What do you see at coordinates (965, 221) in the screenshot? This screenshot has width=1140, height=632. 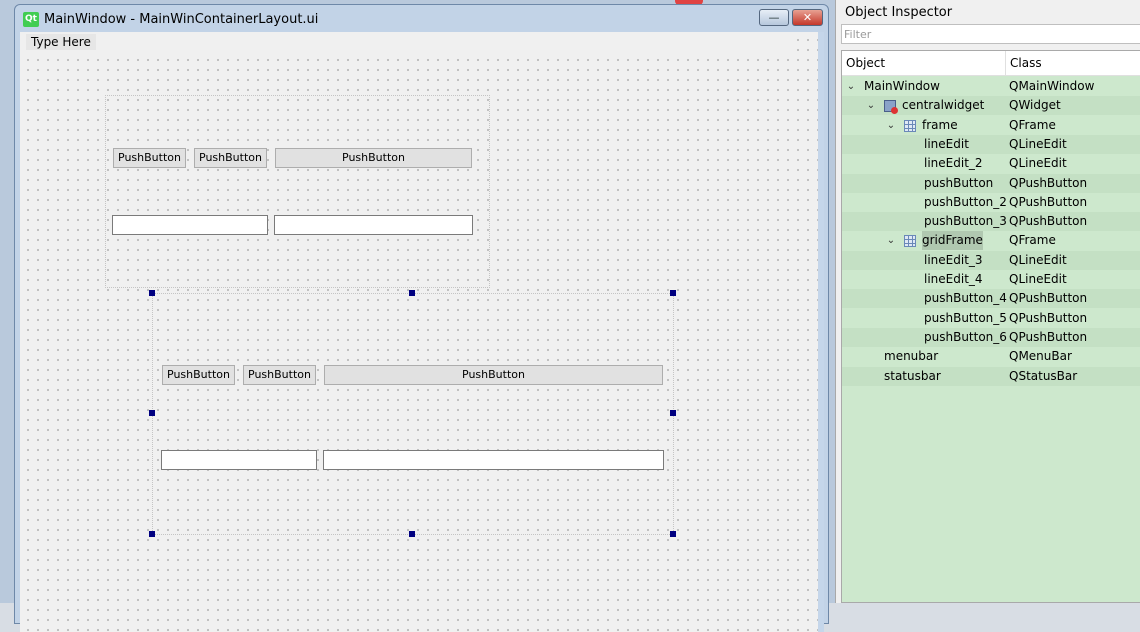 I see `object-name: pushButton_3` at bounding box center [965, 221].